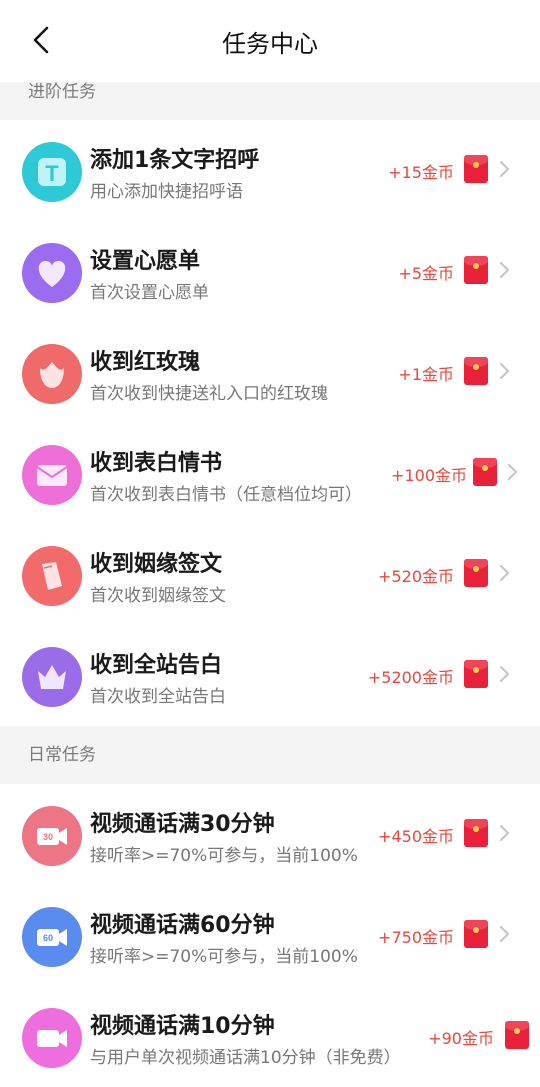  What do you see at coordinates (209, 394) in the screenshot?
I see `task-description: 首次收到快捷送礼入口的红玫瑰` at bounding box center [209, 394].